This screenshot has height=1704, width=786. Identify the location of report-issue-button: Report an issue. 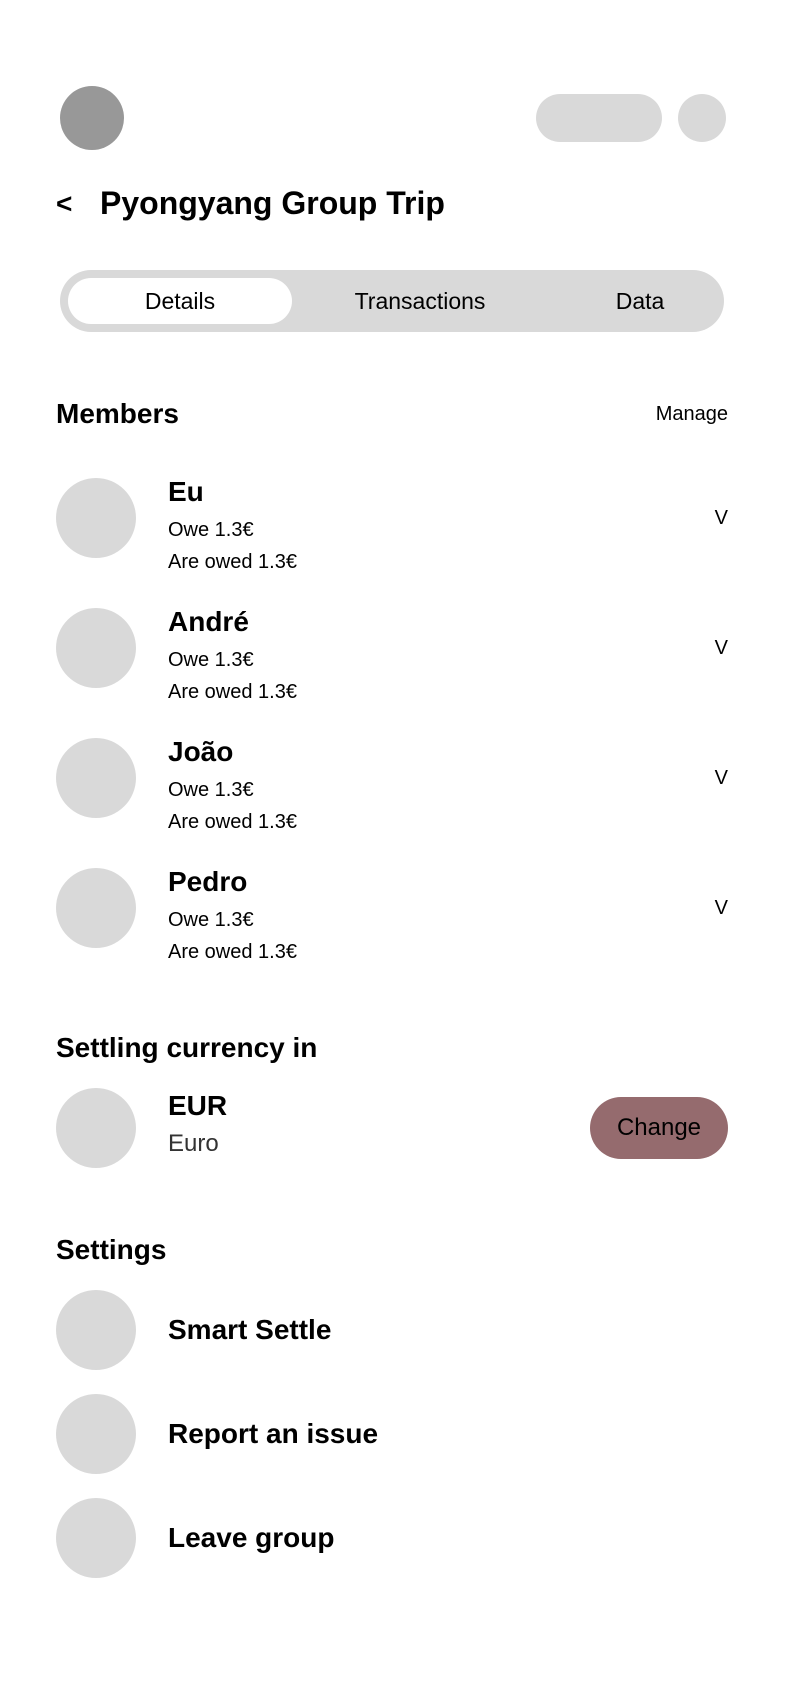
(273, 1434).